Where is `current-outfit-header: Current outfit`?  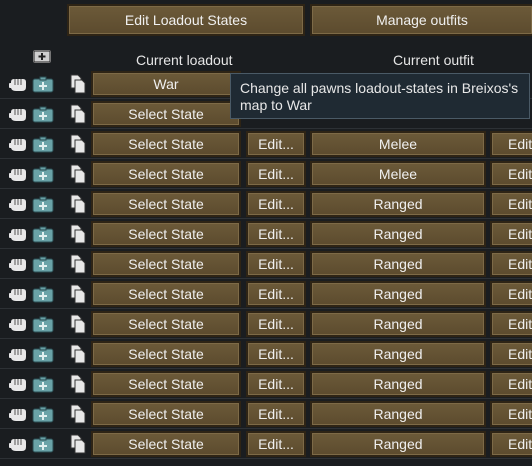 current-outfit-header: Current outfit is located at coordinates (433, 60).